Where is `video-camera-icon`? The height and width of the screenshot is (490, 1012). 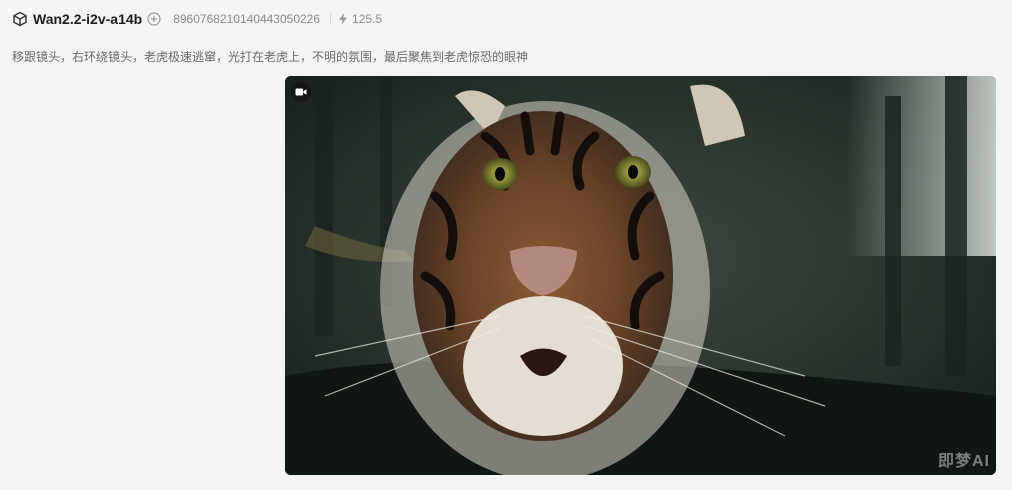 video-camera-icon is located at coordinates (301, 92).